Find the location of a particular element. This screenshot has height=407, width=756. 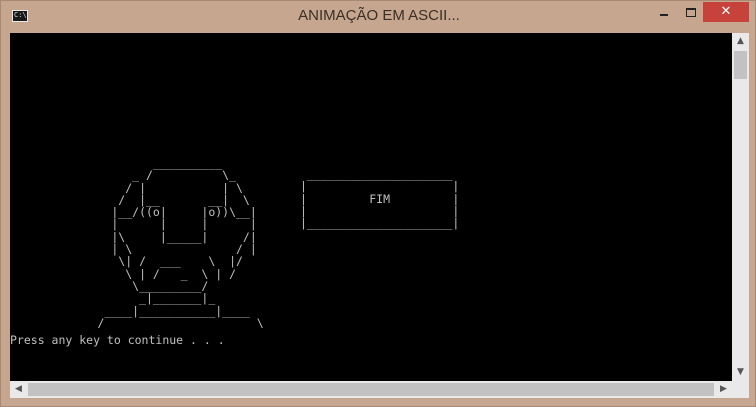

continue-prompt: Press any key to continue . . . is located at coordinates (117, 340).